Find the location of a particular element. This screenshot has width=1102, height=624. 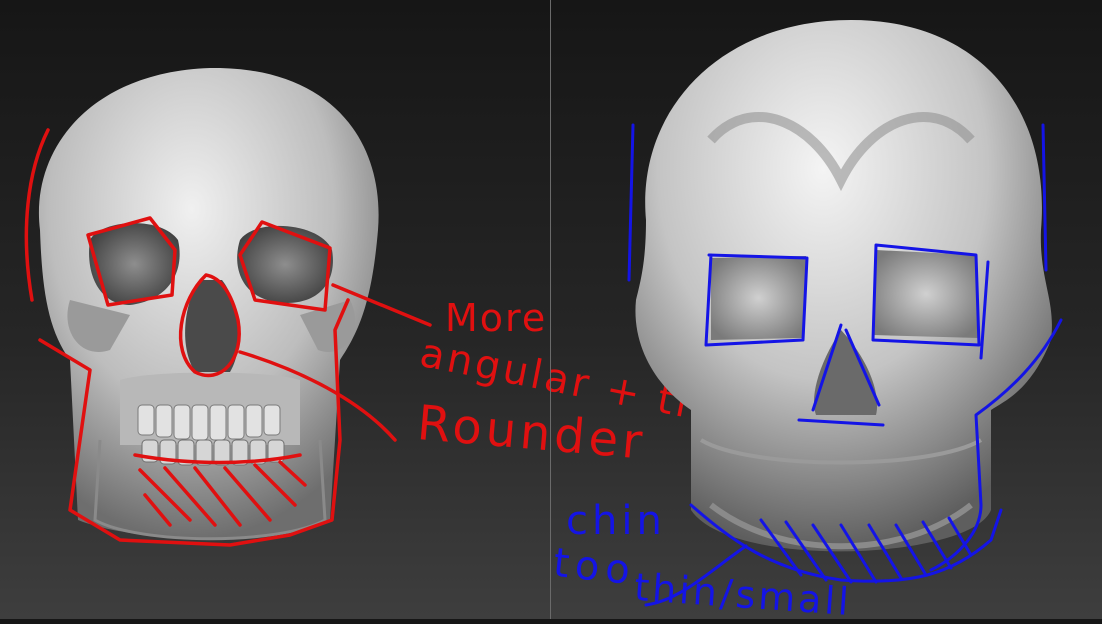

too-note: too is located at coordinates (595, 567).